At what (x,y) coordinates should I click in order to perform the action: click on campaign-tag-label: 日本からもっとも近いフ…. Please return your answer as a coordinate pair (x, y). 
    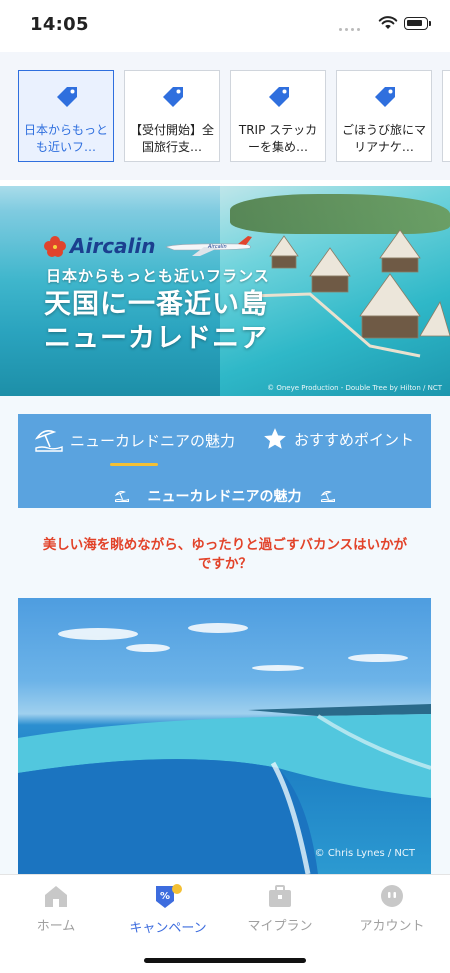
    Looking at the image, I should click on (65, 138).